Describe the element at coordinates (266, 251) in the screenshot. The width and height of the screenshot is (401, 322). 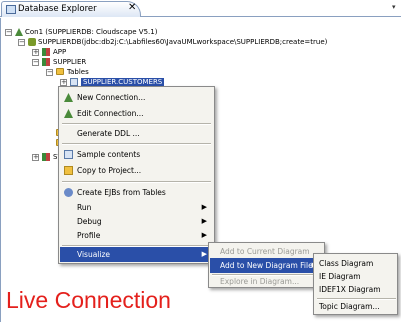
I see `menu-item-add-to-current-diagram: Add to Current Diagram` at that location.